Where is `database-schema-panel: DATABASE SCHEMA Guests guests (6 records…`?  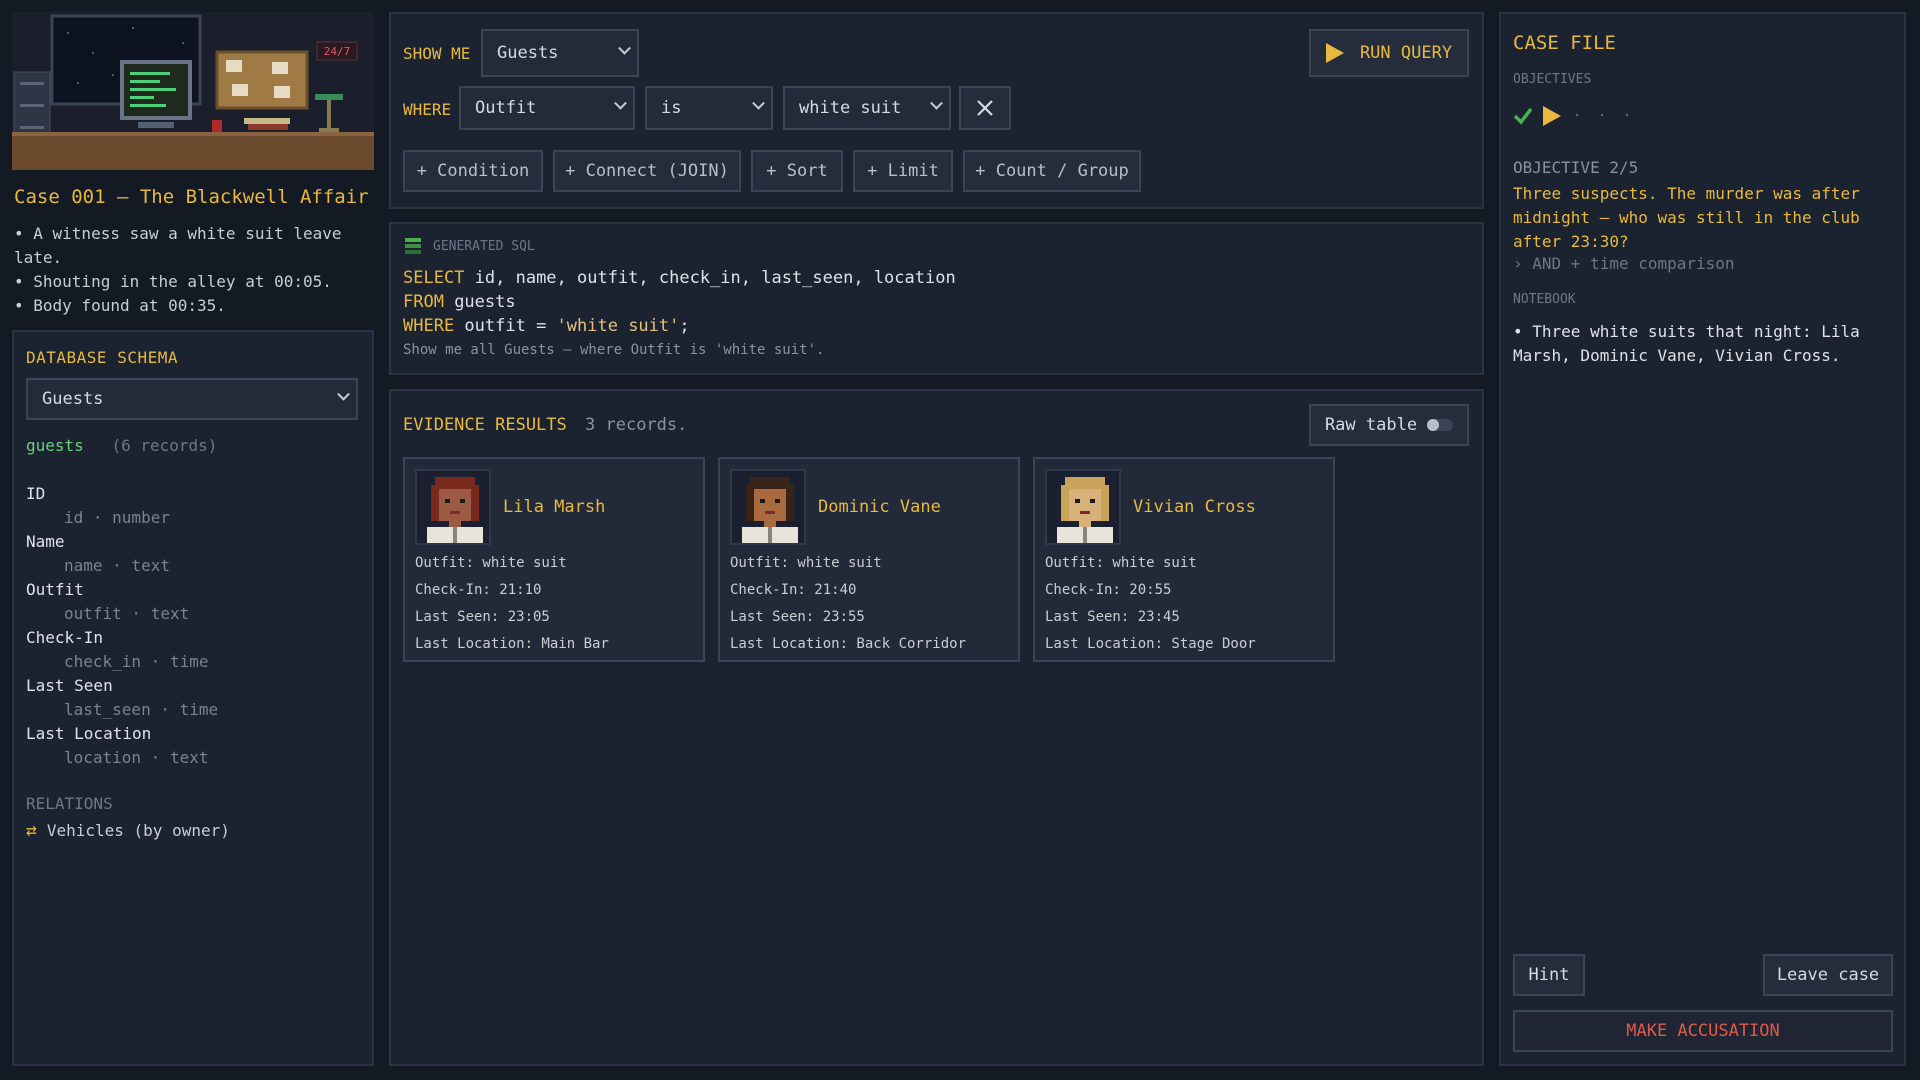 database-schema-panel: DATABASE SCHEMA Guests guests (6 records… is located at coordinates (193, 698).